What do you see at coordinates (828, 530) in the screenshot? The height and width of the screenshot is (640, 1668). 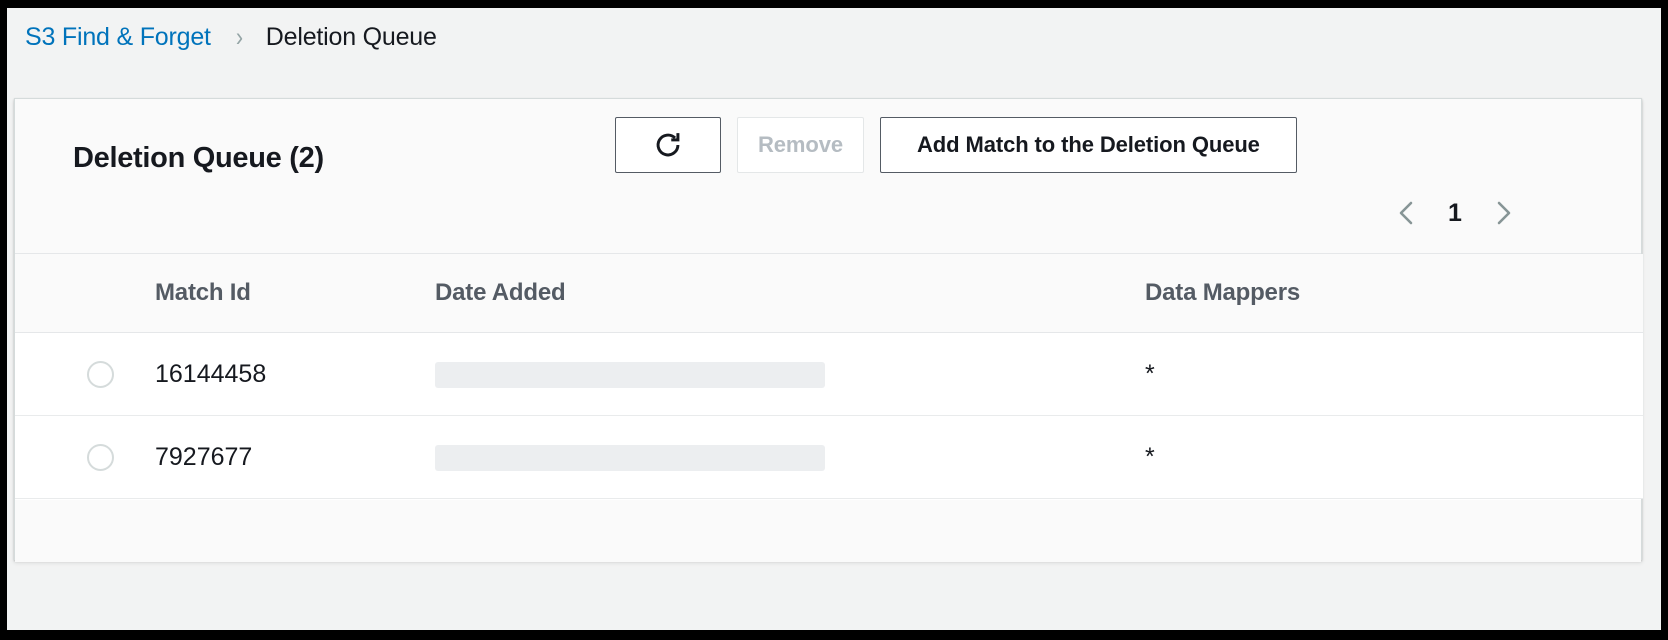 I see `card-footer` at bounding box center [828, 530].